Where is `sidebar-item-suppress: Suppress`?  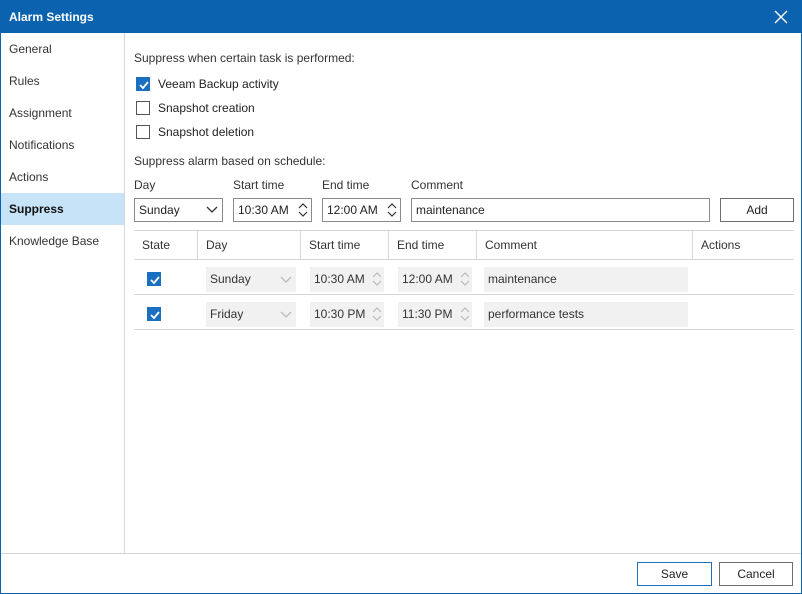 sidebar-item-suppress: Suppress is located at coordinates (62, 209).